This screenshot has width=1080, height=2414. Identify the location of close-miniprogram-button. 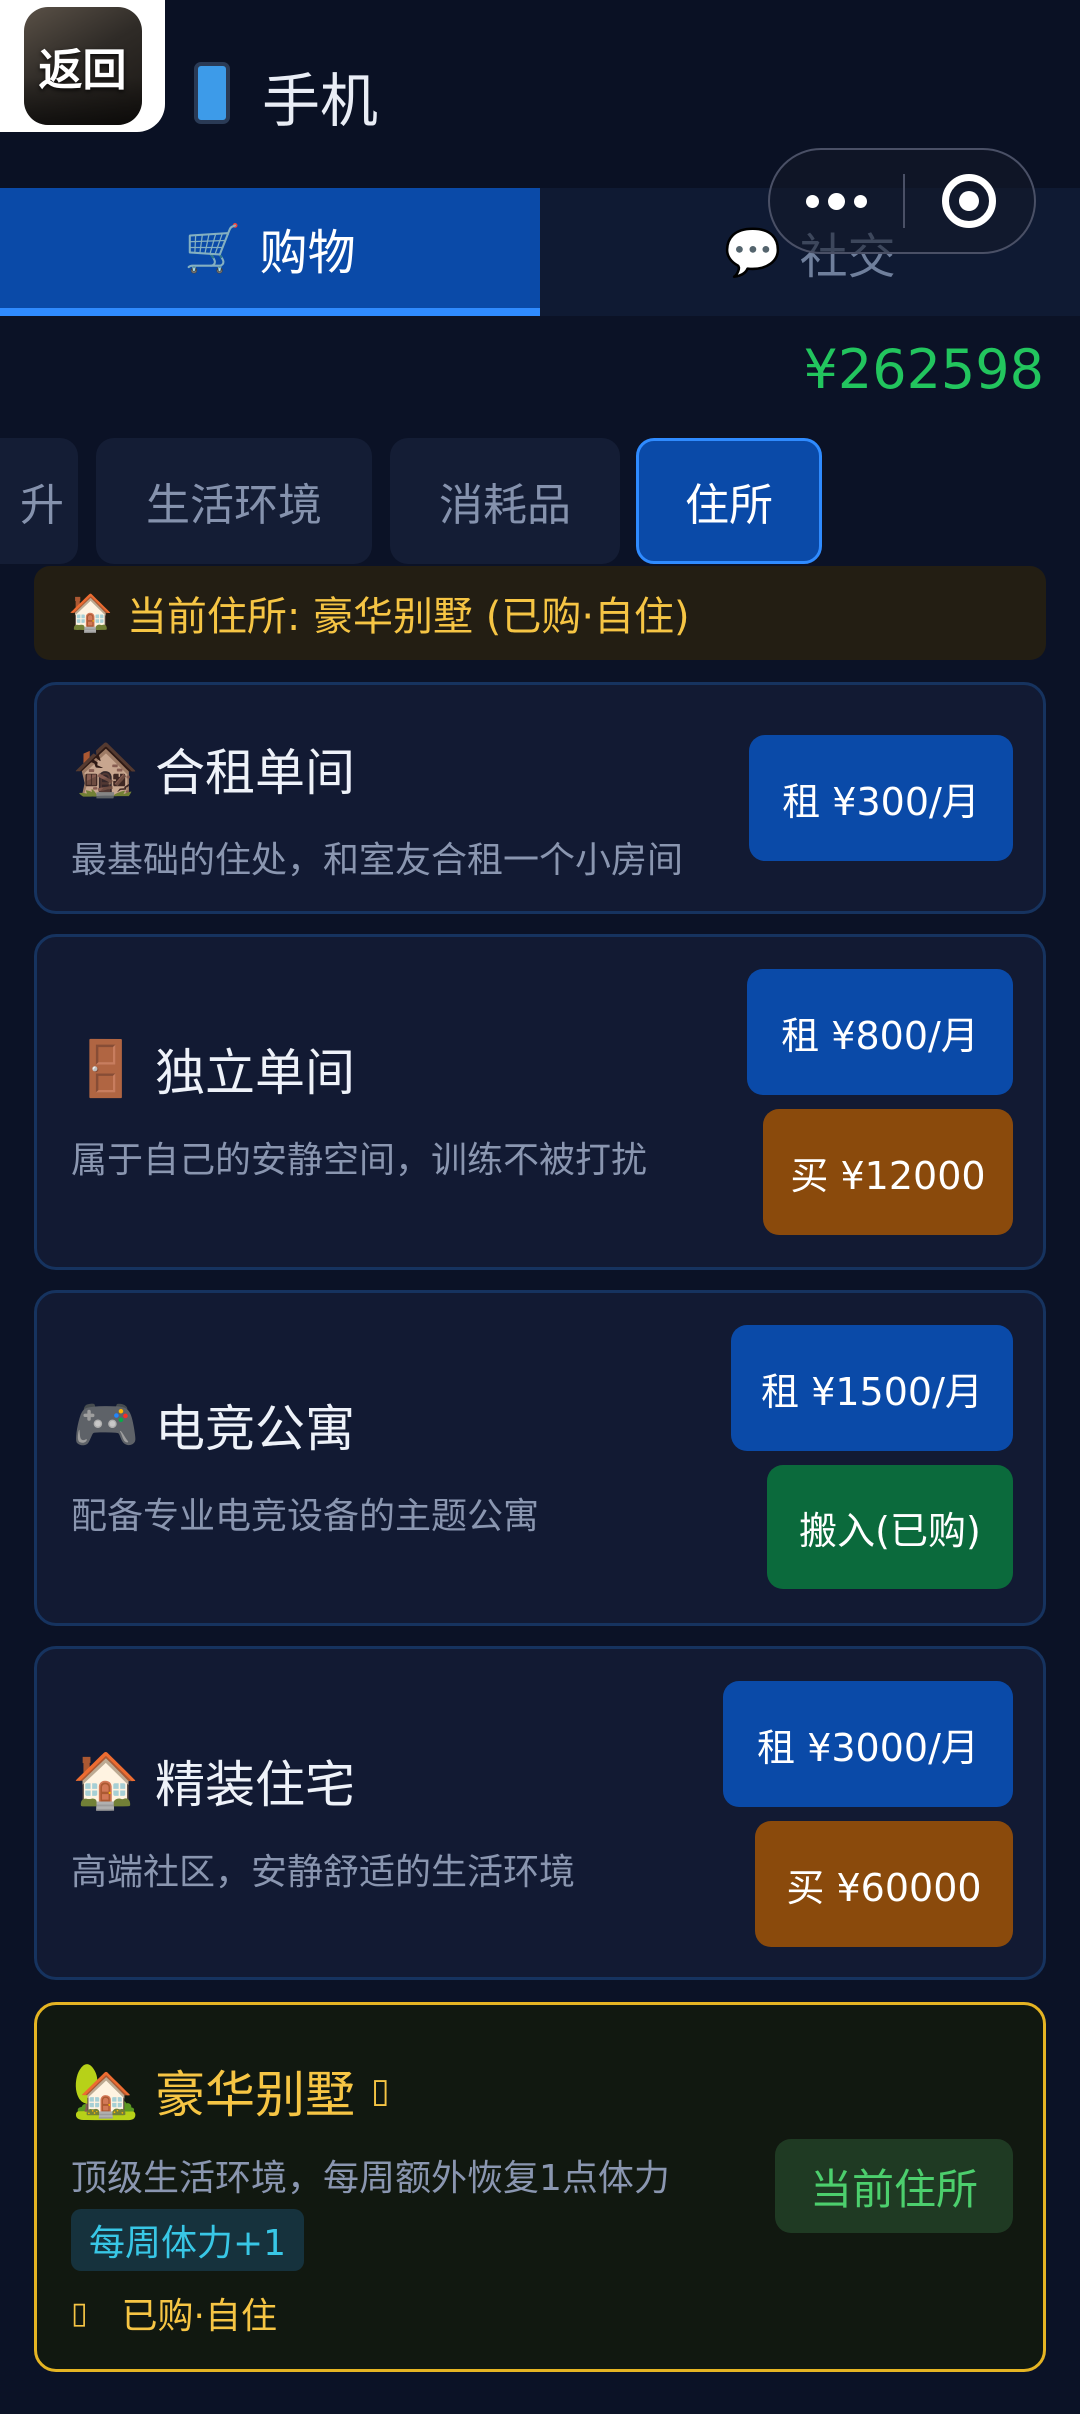
(969, 201).